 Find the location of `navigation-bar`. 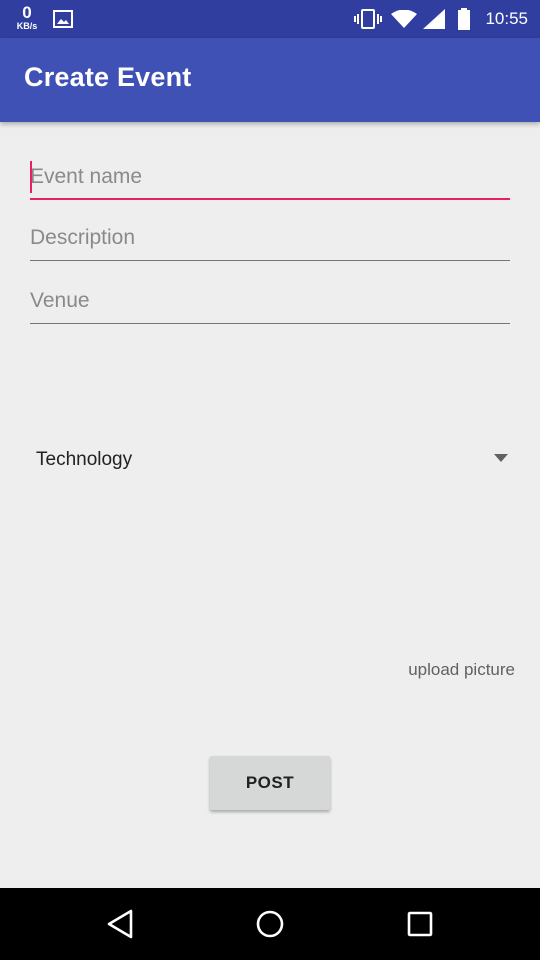

navigation-bar is located at coordinates (270, 924).